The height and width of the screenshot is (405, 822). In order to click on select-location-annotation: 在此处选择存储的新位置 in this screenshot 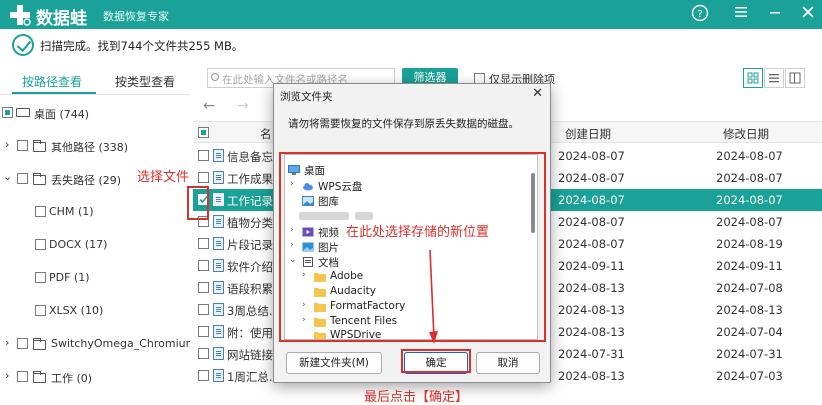, I will do `click(418, 232)`.